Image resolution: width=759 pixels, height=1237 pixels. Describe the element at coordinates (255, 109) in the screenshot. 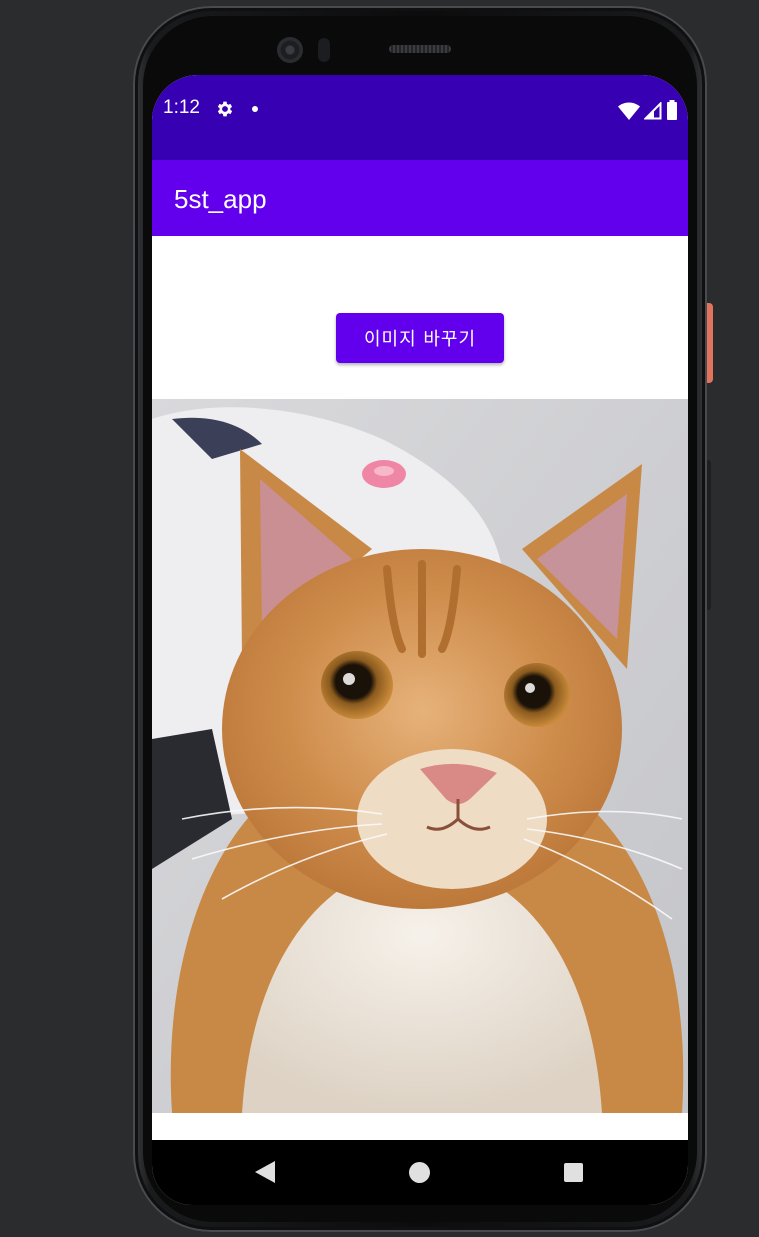

I see `notification-dot-icon` at that location.